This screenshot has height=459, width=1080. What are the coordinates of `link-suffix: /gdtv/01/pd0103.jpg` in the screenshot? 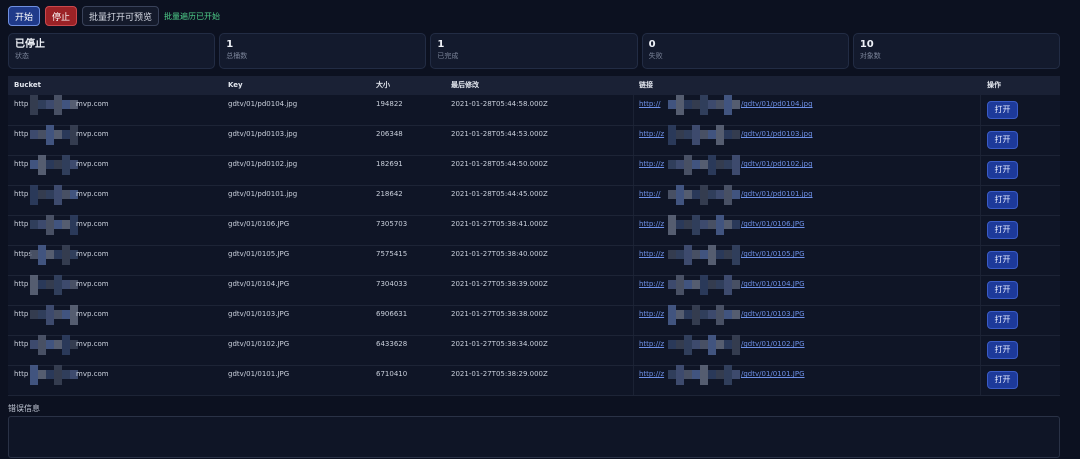 It's located at (777, 134).